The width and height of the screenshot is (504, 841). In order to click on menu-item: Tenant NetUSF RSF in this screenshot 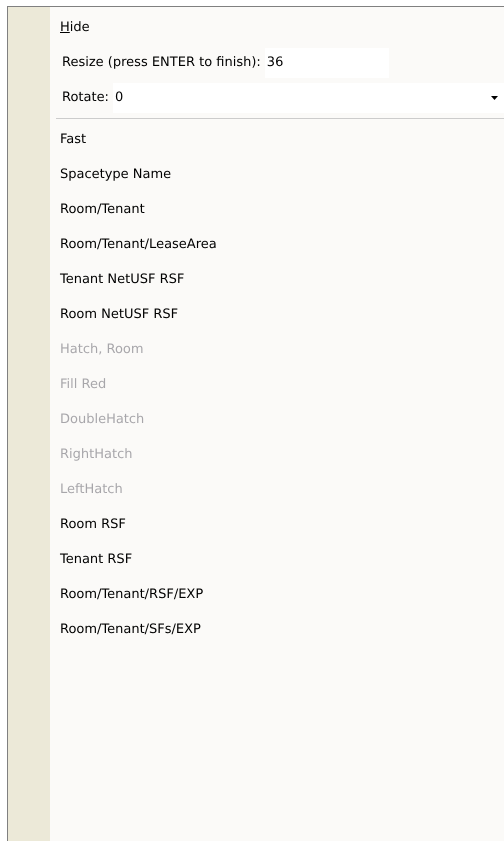, I will do `click(117, 279)`.